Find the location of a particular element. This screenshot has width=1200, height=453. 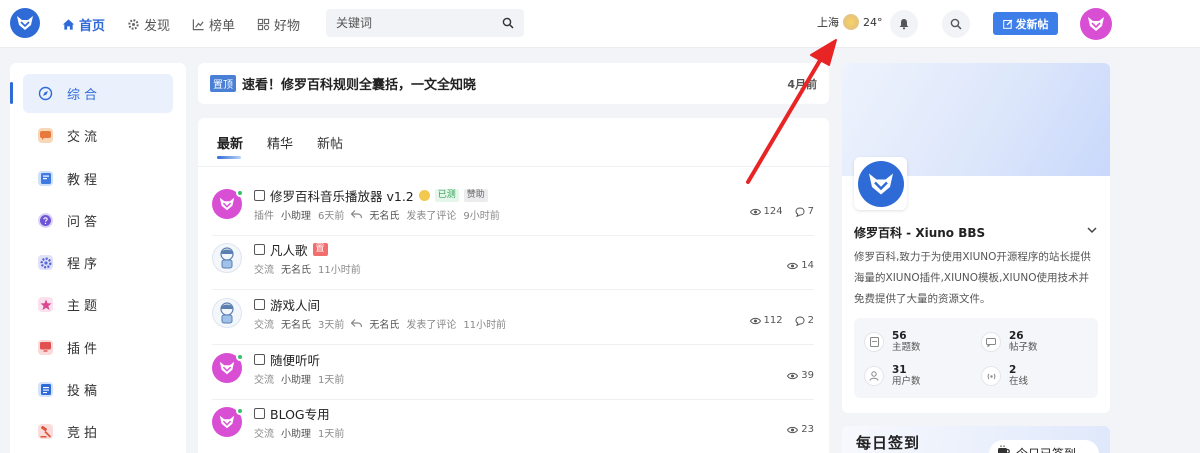

nav-discover: 发现 is located at coordinates (148, 24).